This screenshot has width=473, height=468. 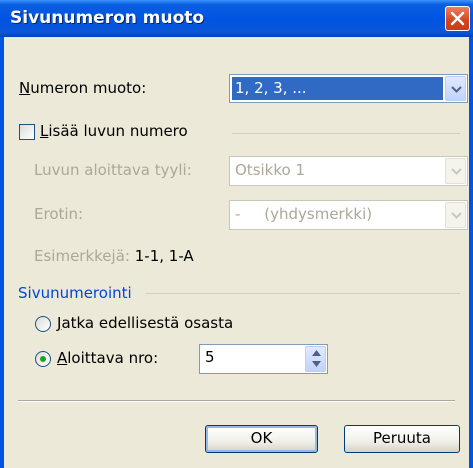 I want to click on start-at-input: 5, so click(x=263, y=359).